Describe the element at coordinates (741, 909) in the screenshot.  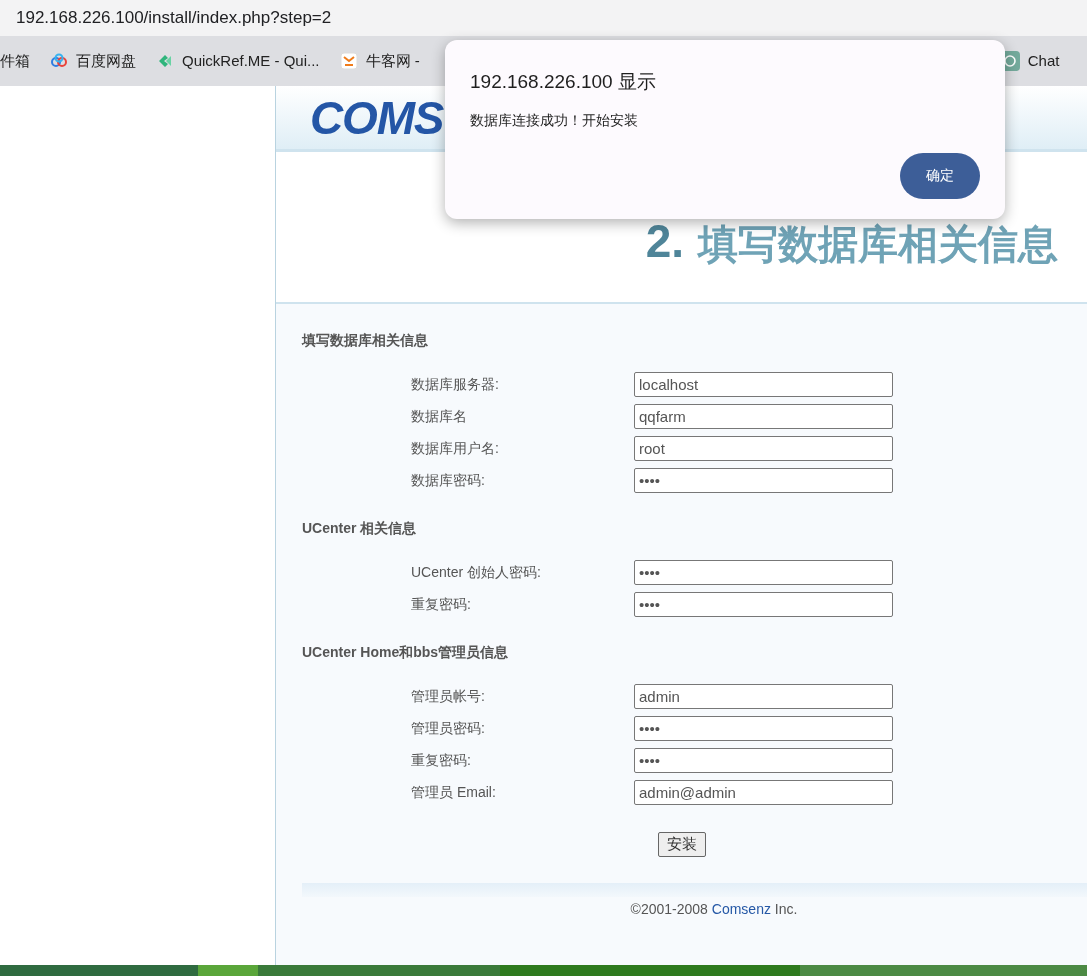
I see `comsenz-link: Comsenz` at that location.